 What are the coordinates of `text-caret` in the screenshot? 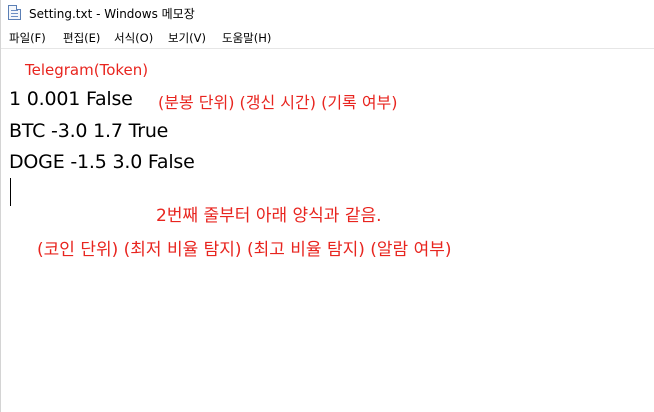 It's located at (10, 192).